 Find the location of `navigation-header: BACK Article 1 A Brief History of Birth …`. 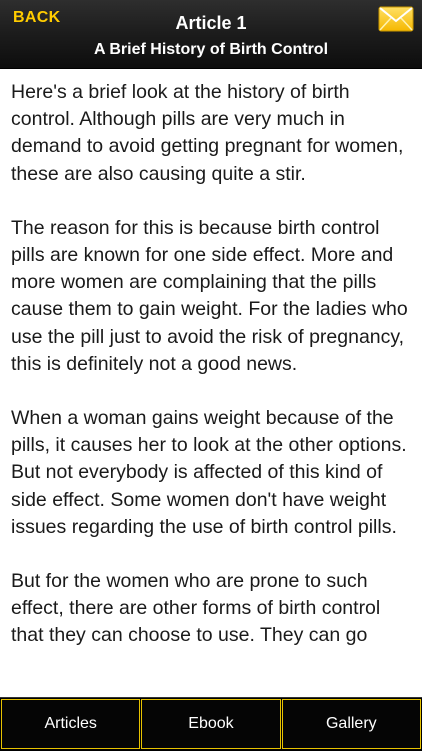

navigation-header: BACK Article 1 A Brief History of Birth … is located at coordinates (211, 34).